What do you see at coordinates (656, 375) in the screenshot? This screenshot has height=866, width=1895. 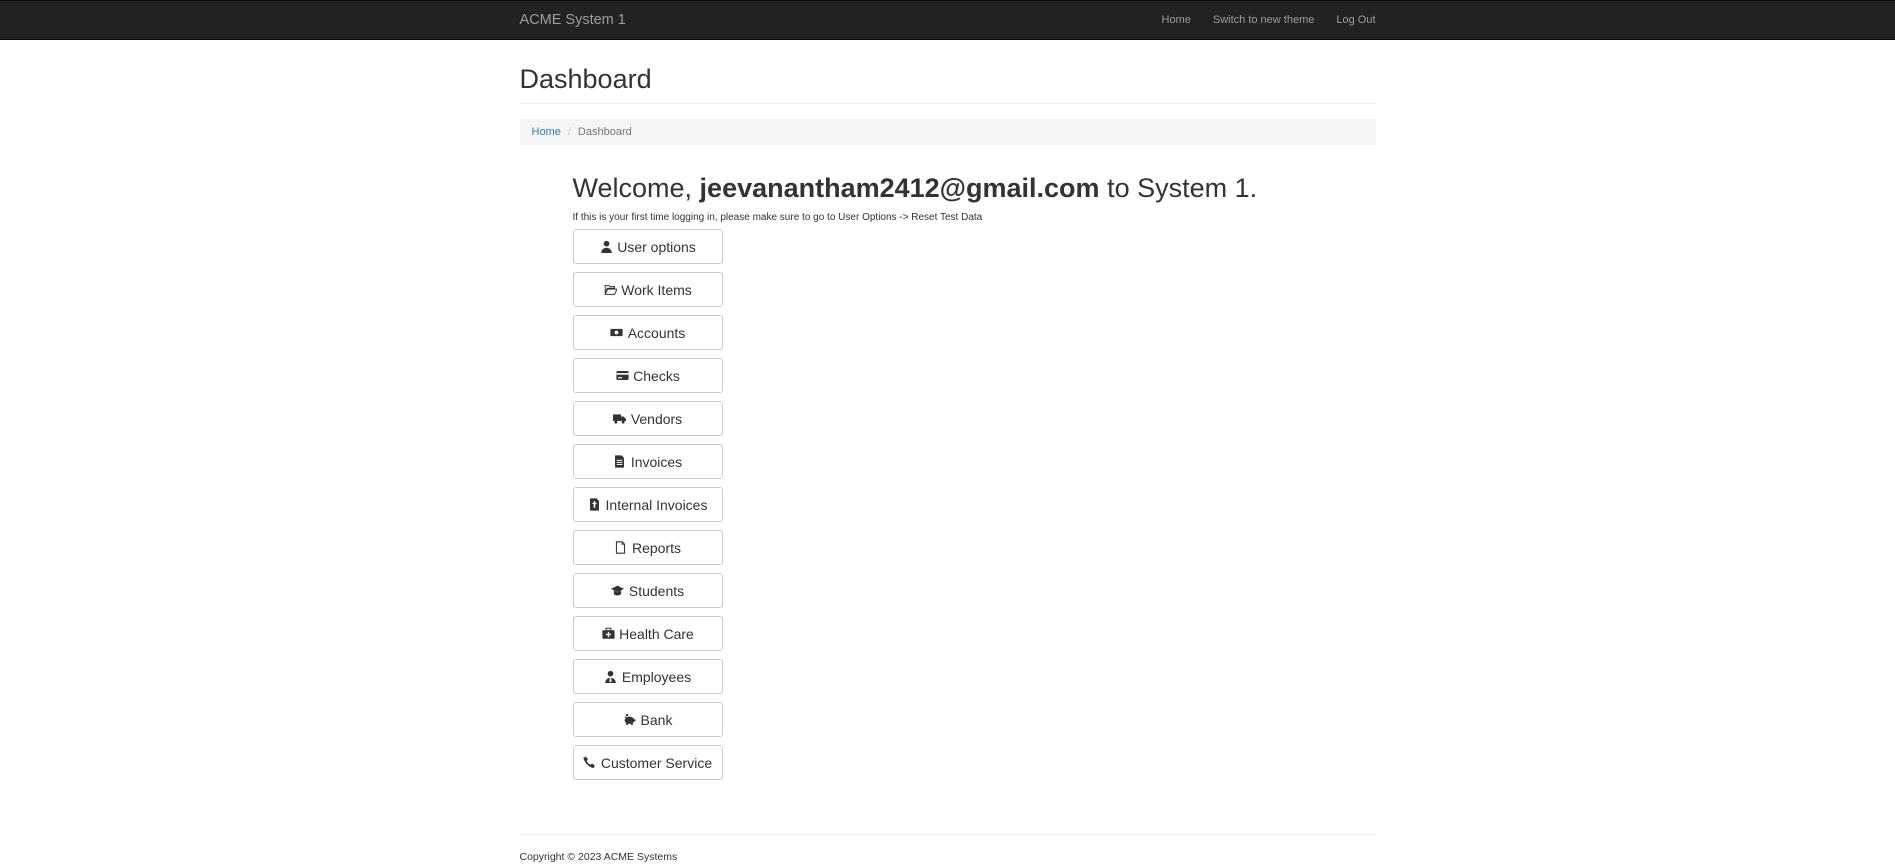 I see `button-label: Checks` at bounding box center [656, 375].